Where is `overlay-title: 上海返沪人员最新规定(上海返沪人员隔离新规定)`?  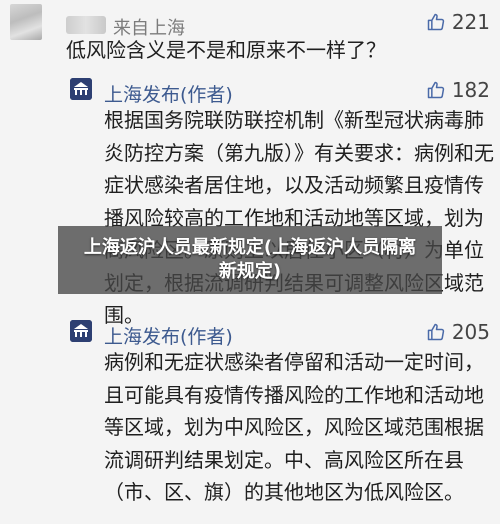 overlay-title: 上海返沪人员最新规定(上海返沪人员隔离新规定) is located at coordinates (250, 259).